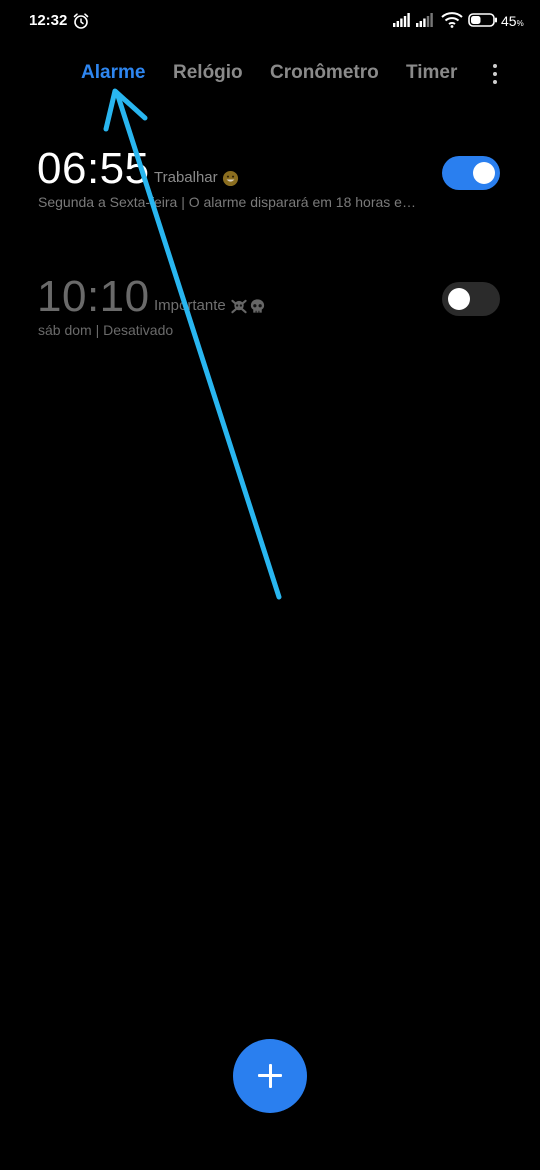  Describe the element at coordinates (230, 178) in the screenshot. I see `grinning-face-icon` at that location.